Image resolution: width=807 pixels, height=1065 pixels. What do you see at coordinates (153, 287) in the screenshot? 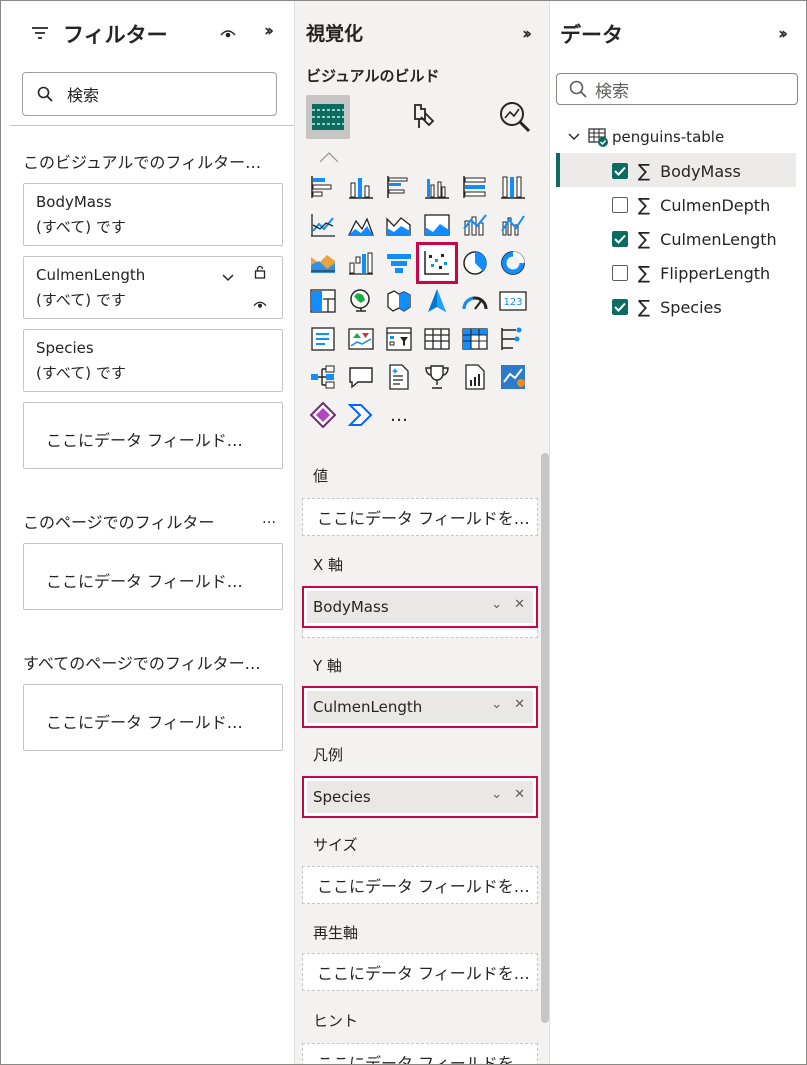
I see `filter-card-culmenlength: CulmenLength (すべて) です` at bounding box center [153, 287].